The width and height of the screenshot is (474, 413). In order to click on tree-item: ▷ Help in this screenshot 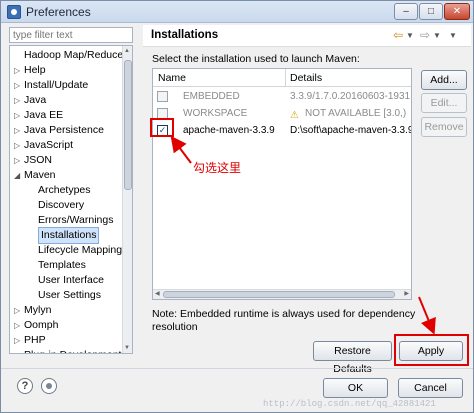, I will do `click(66, 70)`.